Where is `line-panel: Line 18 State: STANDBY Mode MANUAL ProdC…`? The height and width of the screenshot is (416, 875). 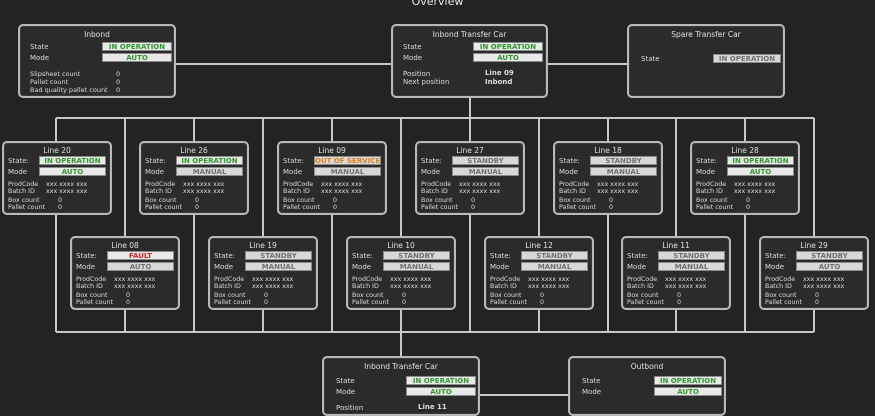 line-panel: Line 18 State: STANDBY Mode MANUAL ProdC… is located at coordinates (608, 178).